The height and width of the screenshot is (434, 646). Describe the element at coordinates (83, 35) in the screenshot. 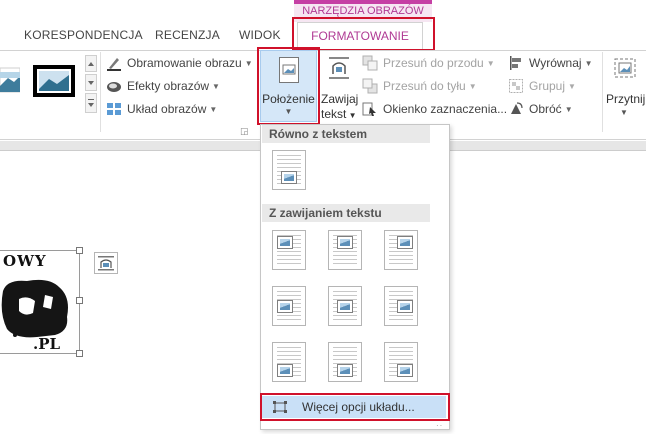

I see `tab-korespondencja: KORESPONDENCJA` at that location.